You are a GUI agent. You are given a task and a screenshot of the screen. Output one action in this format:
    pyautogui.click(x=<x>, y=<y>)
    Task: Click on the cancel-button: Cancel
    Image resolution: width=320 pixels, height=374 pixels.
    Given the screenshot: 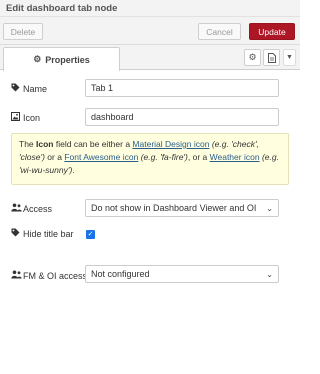 What is the action you would take?
    pyautogui.click(x=219, y=31)
    